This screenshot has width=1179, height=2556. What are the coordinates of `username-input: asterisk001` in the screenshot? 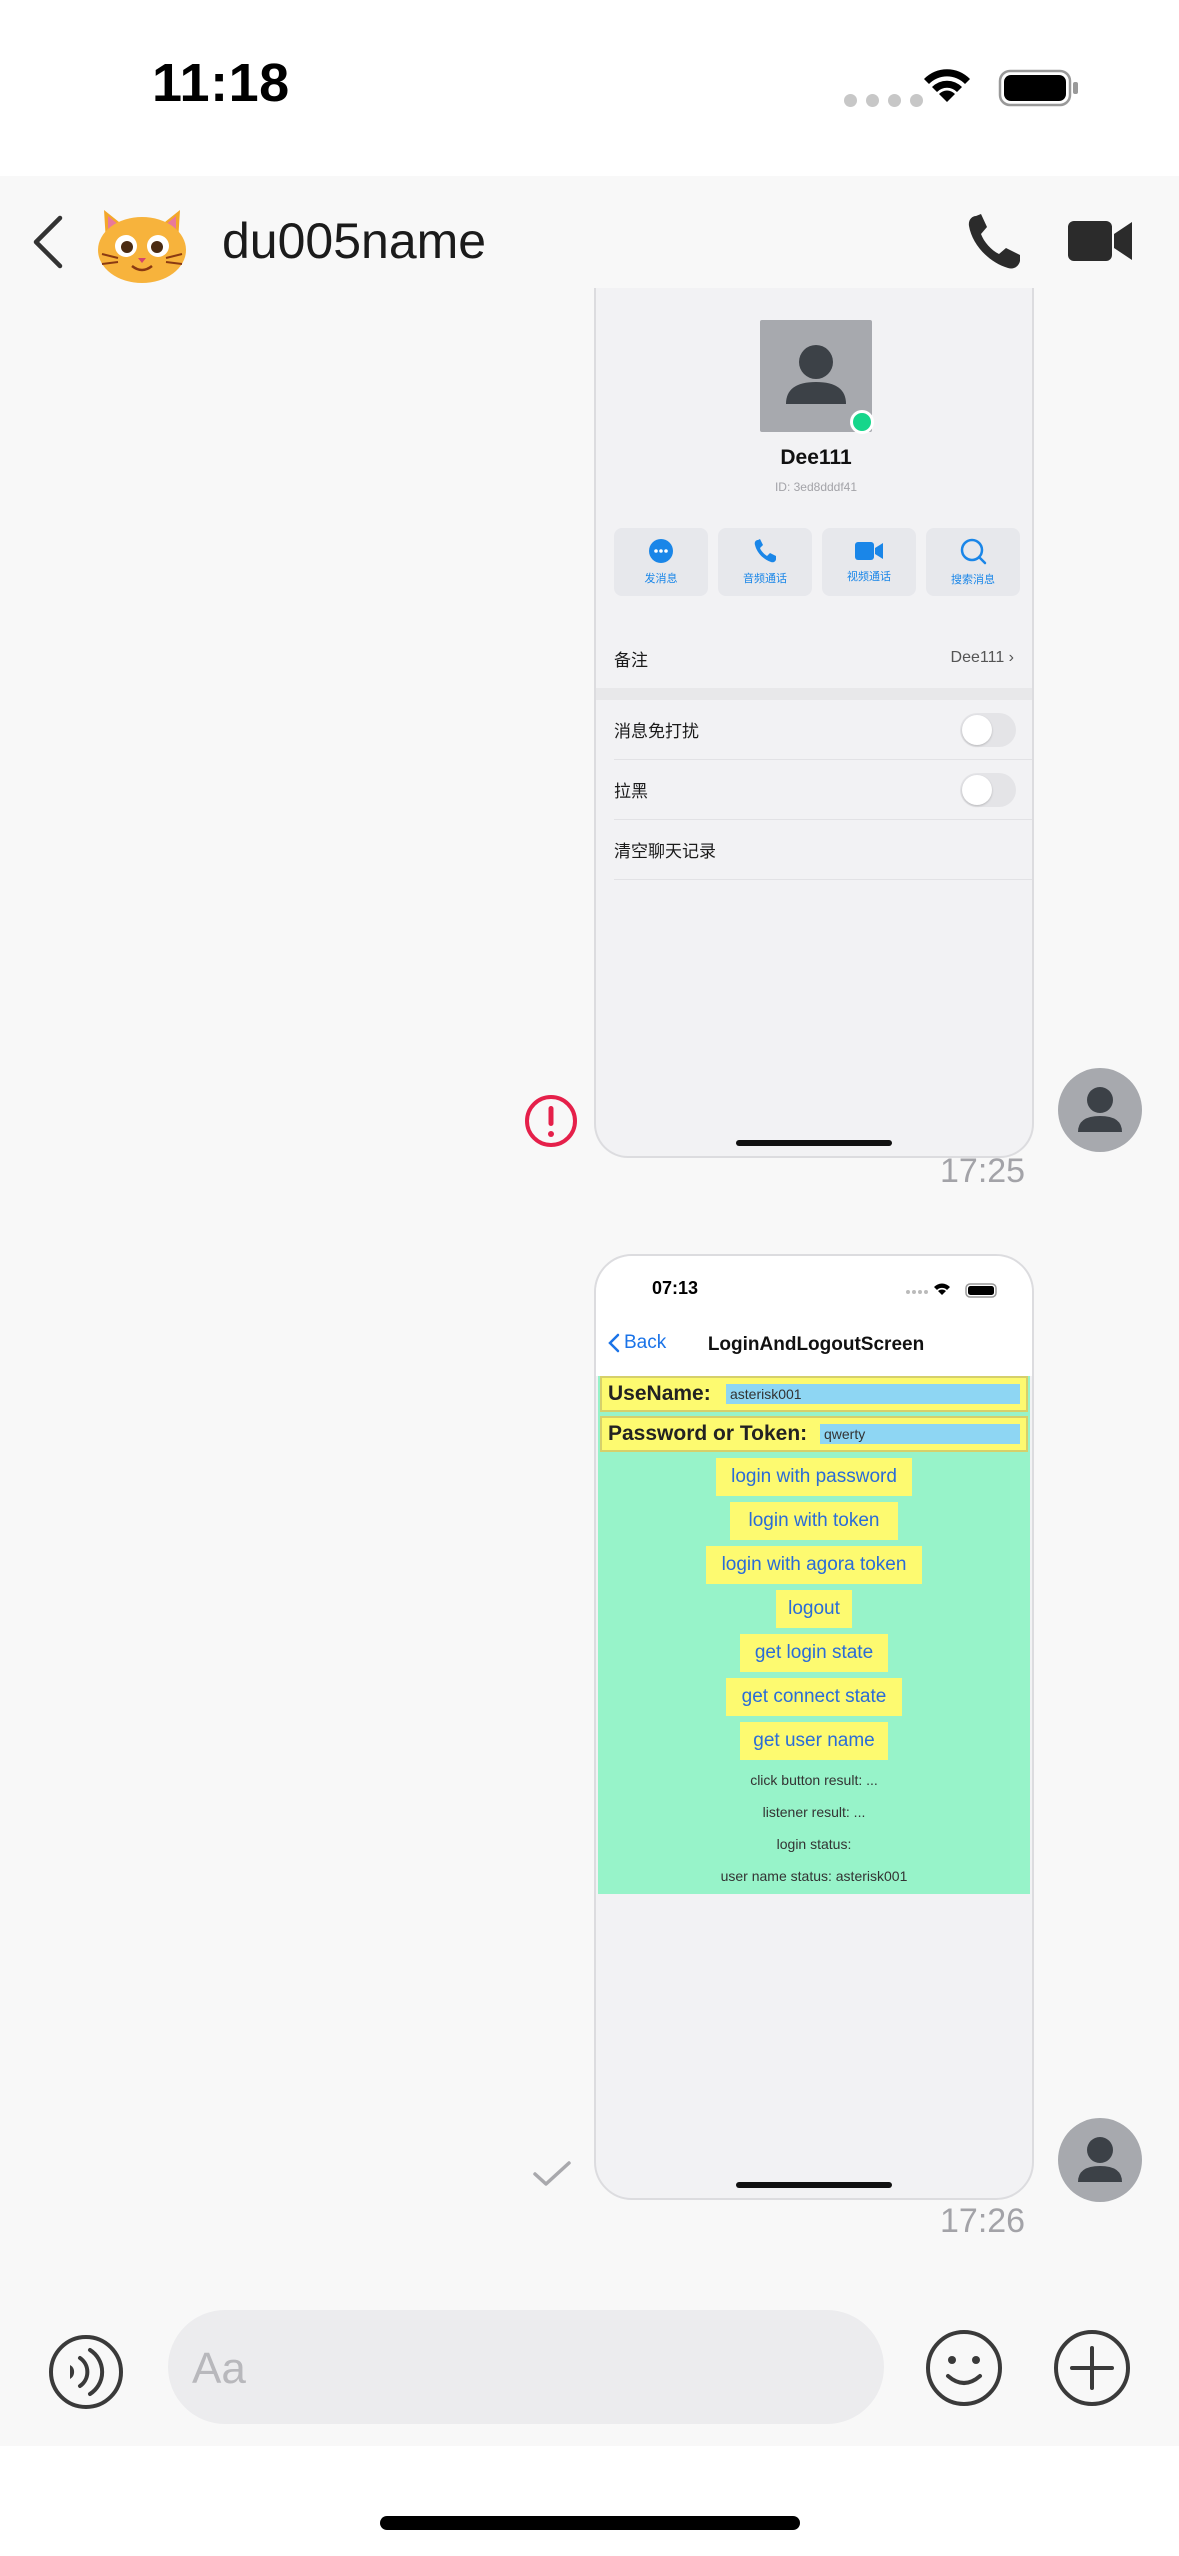 It's located at (873, 1394).